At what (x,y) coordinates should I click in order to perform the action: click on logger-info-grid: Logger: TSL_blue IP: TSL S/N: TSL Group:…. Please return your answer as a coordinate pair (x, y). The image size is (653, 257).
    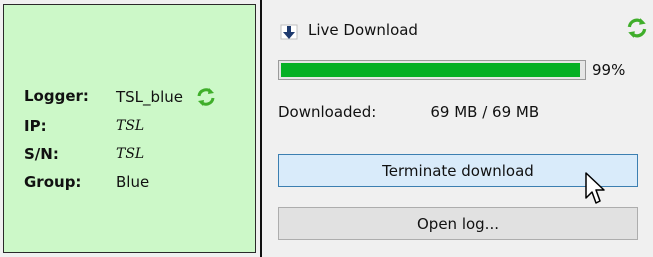
    Looking at the image, I should click on (120, 139).